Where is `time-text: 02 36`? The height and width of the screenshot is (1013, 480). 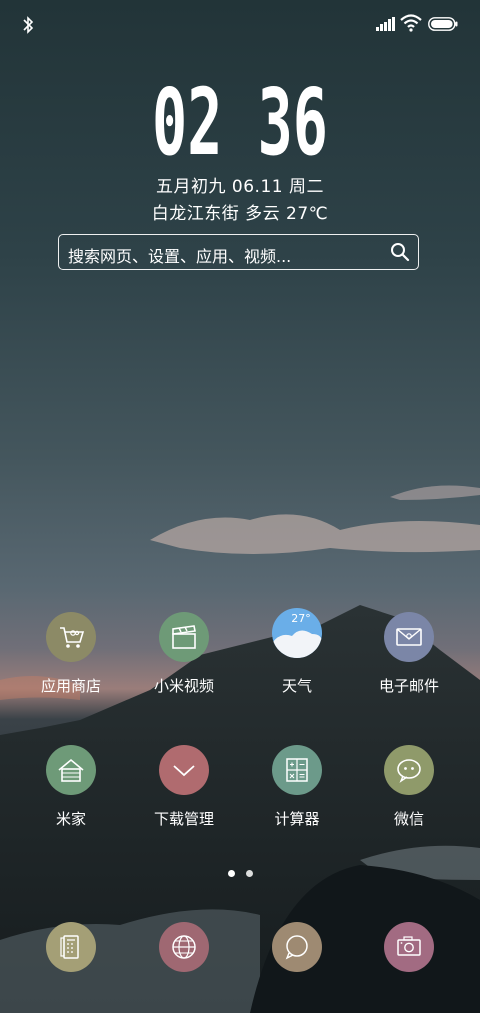
time-text: 02 36 is located at coordinates (240, 119).